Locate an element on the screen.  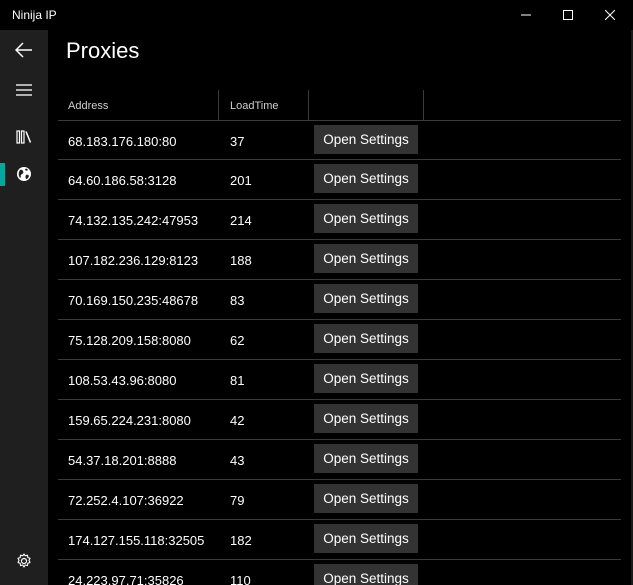
table-row: 108.53.43.96:8080 81 Open Settings is located at coordinates (339, 380).